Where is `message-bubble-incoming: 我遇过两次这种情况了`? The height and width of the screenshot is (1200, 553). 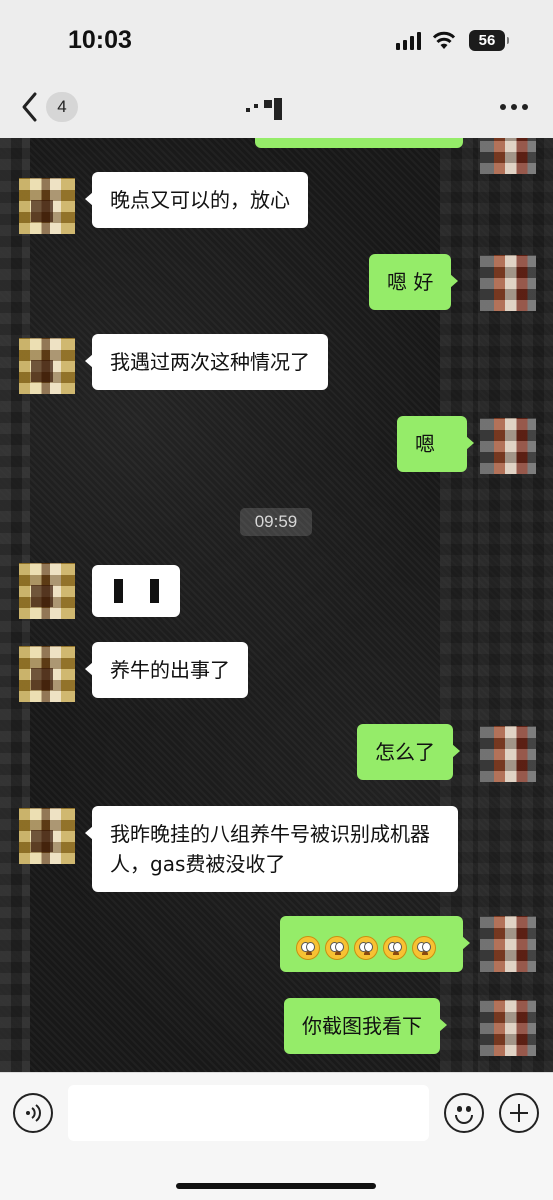
message-bubble-incoming: 我遇过两次这种情况了 is located at coordinates (206, 362).